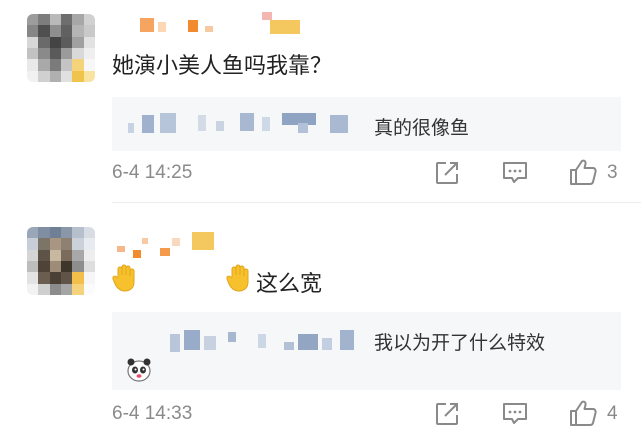 Image resolution: width=641 pixels, height=436 pixels. I want to click on reply-box: 真的很像鱼, so click(366, 124).